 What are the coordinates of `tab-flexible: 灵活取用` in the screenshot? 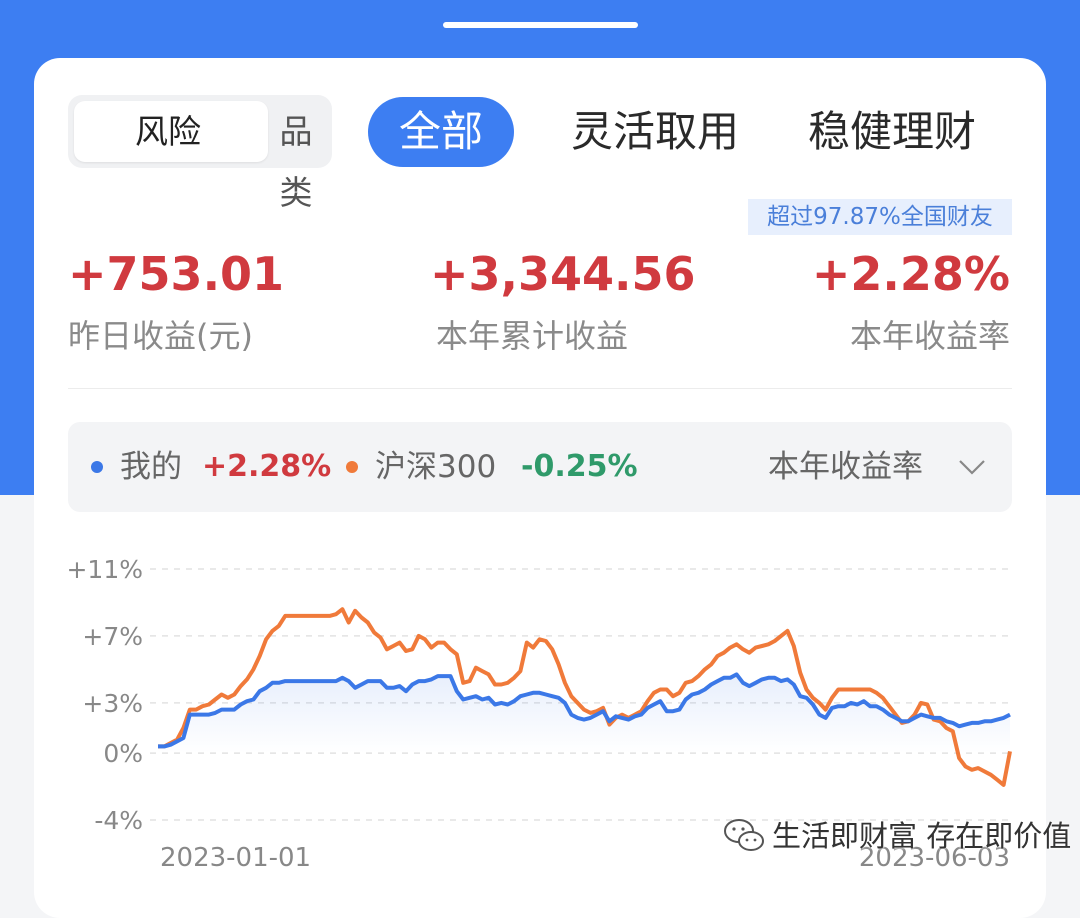 It's located at (655, 132).